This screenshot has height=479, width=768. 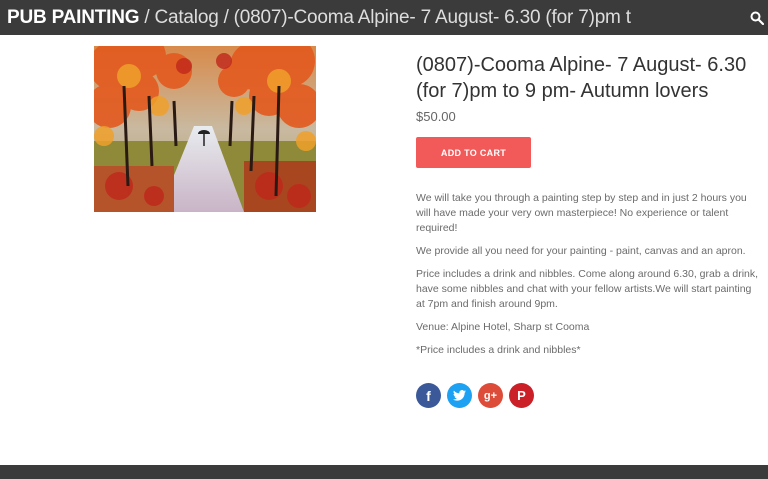 I want to click on brand-link: PUB PAINTING, so click(x=73, y=17).